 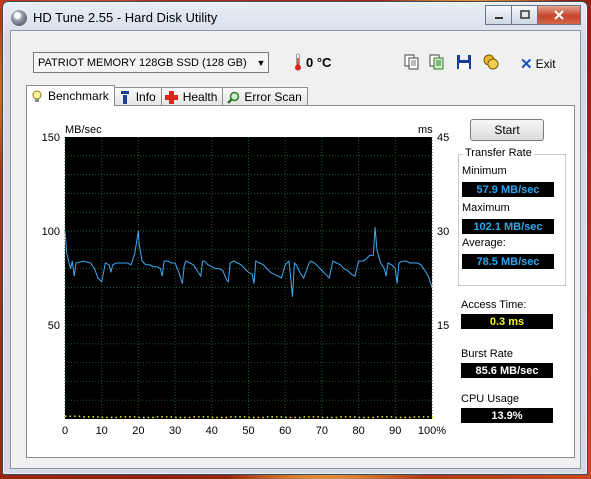 I want to click on copy-icon, so click(x=411, y=62).